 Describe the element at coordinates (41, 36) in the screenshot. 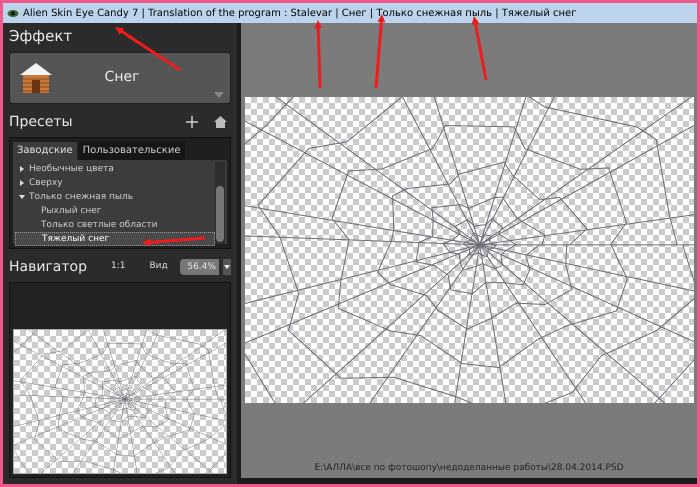

I see `section-heading: Эффект` at that location.